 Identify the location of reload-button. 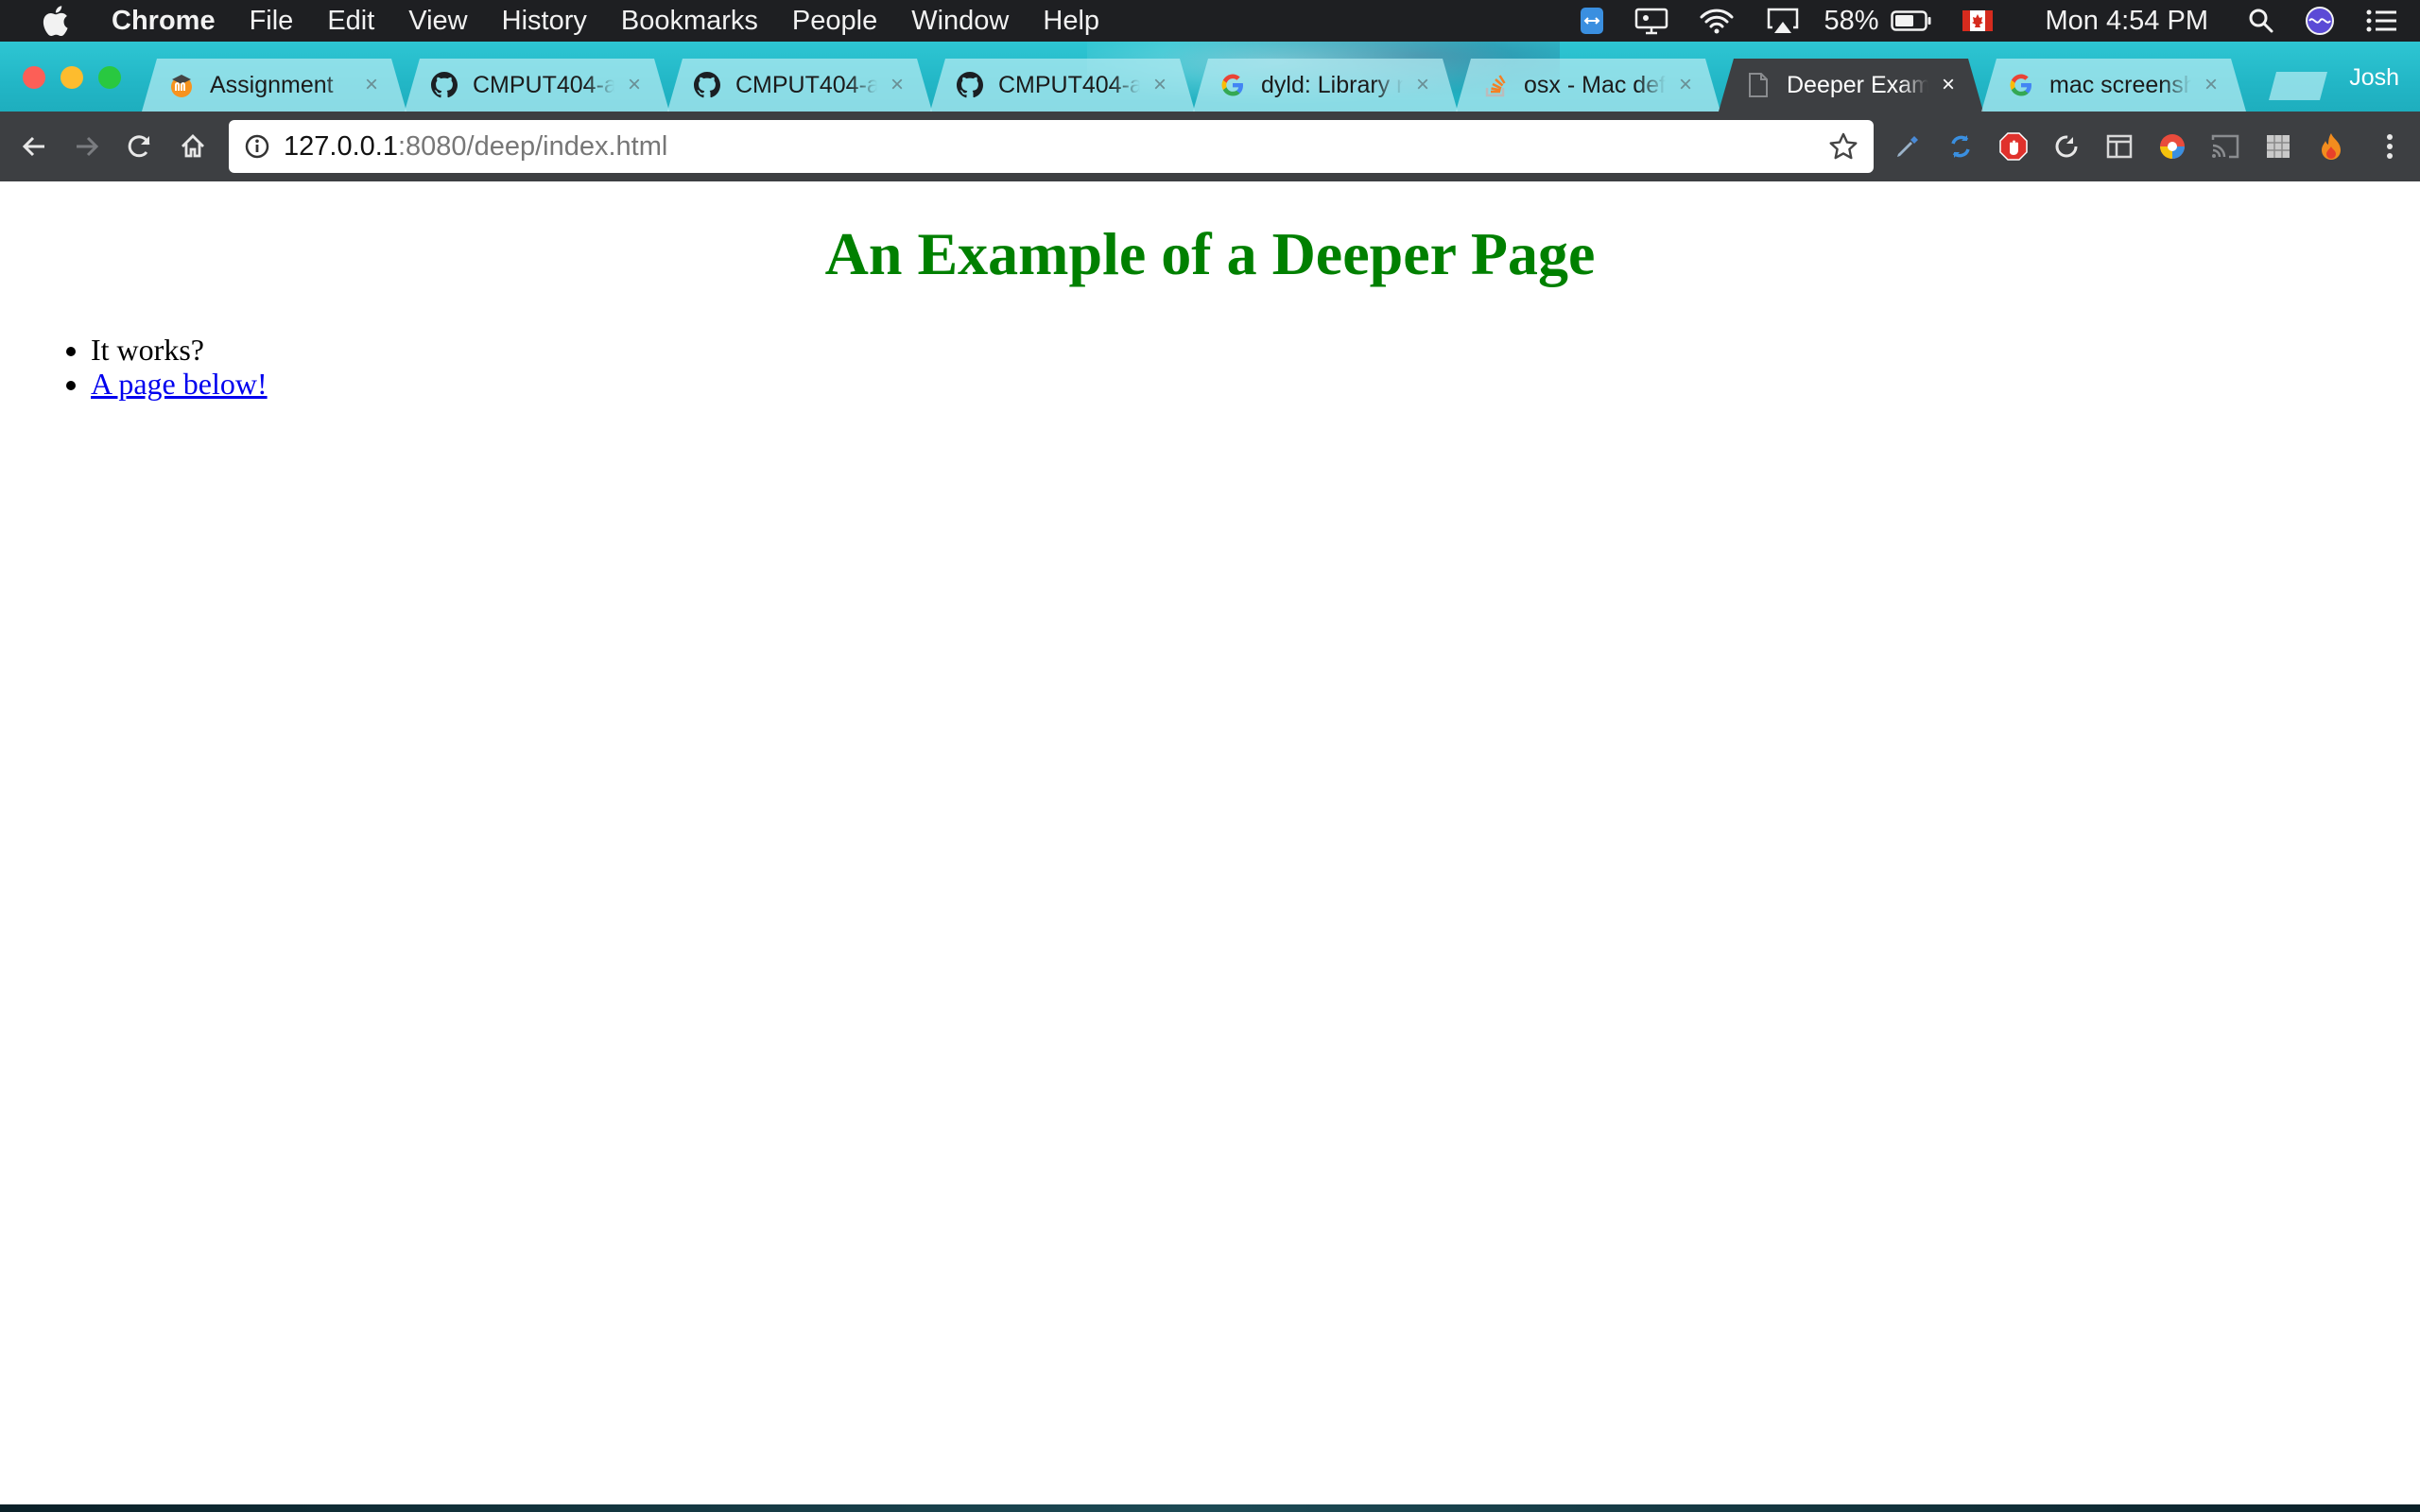
(139, 146).